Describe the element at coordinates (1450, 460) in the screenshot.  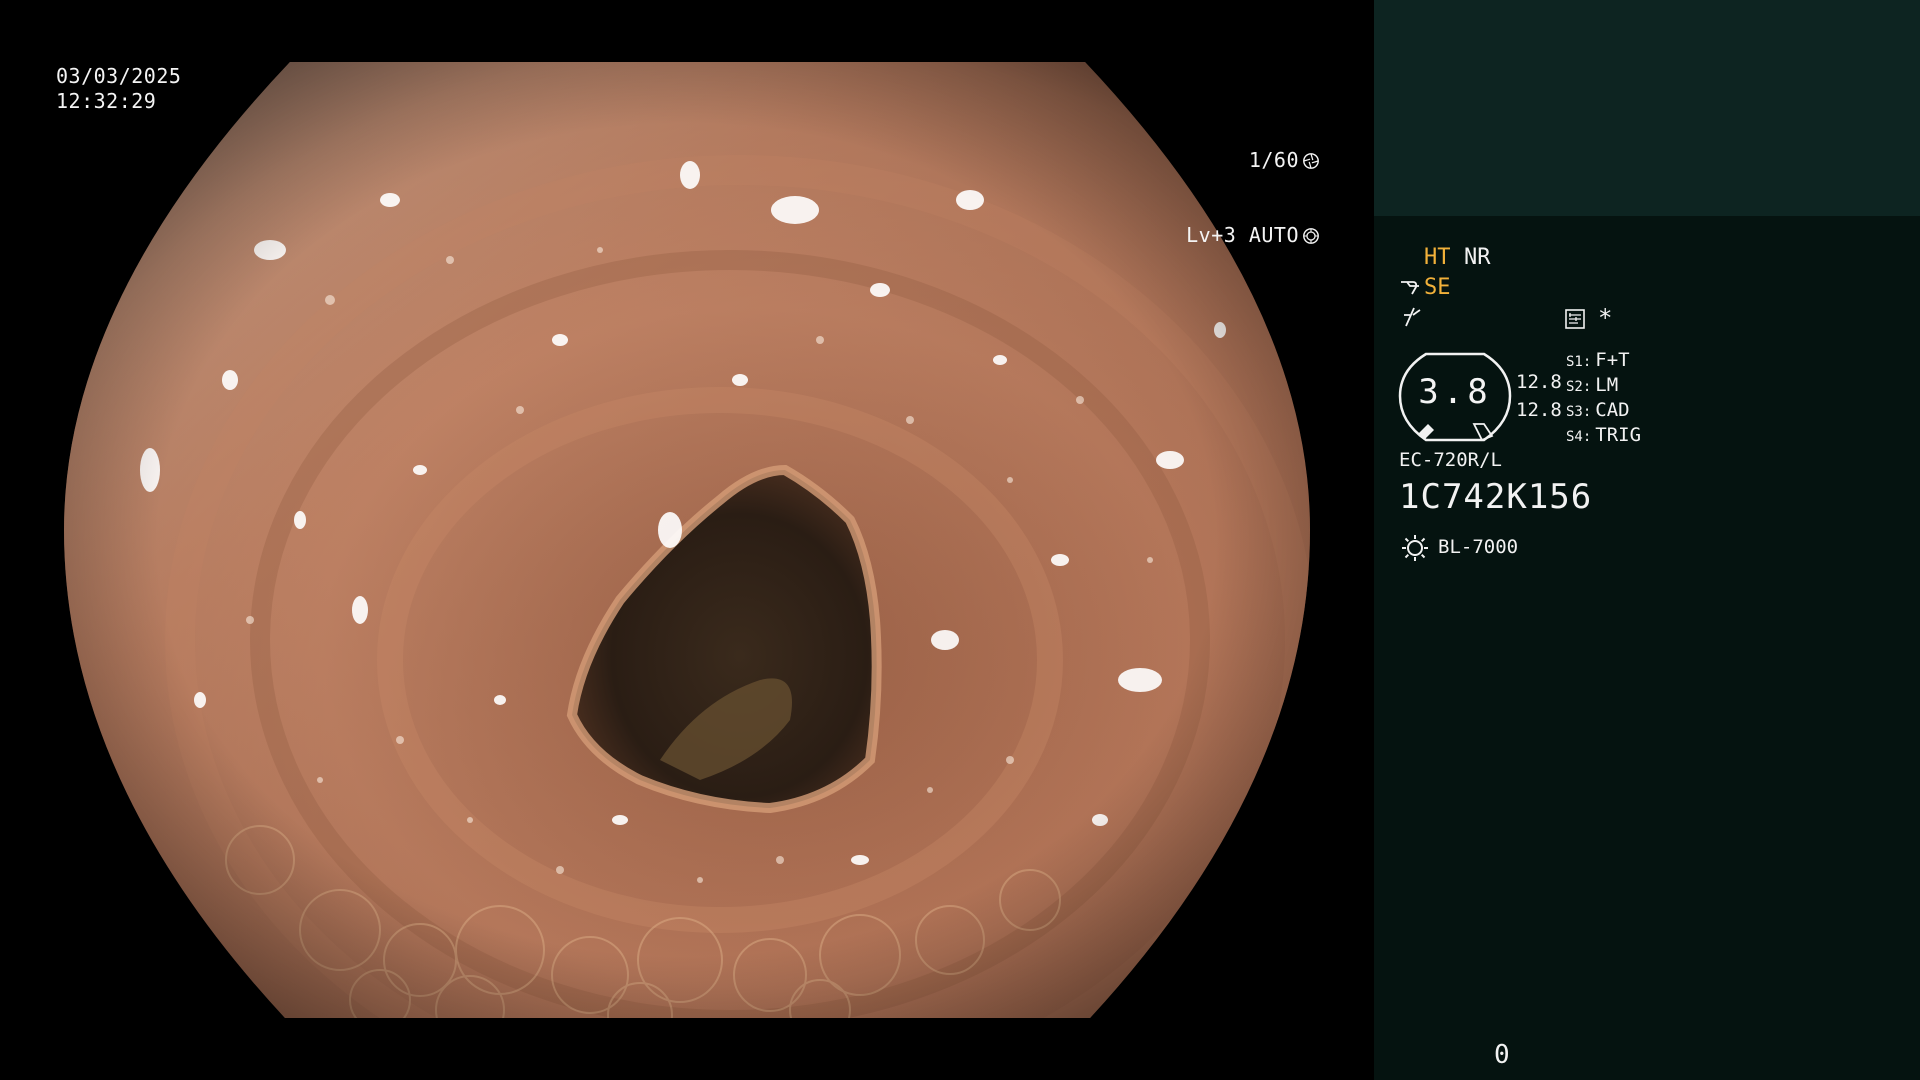
I see `scope-model: EC-720R/L` at that location.